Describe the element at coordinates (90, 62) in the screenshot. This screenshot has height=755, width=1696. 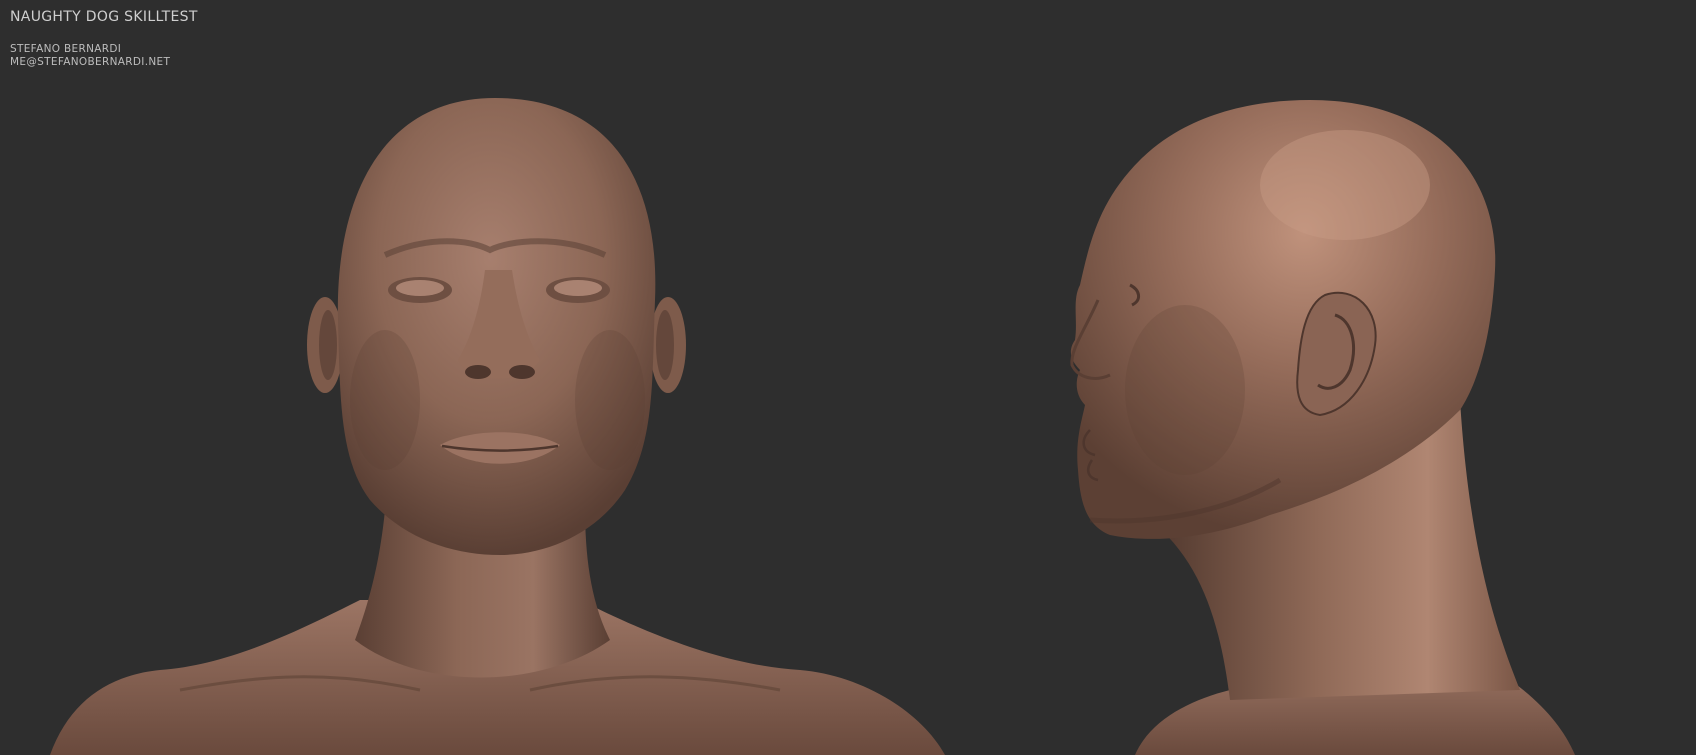
I see `author-email: ME@STEFANOBERNARDI.NET` at that location.